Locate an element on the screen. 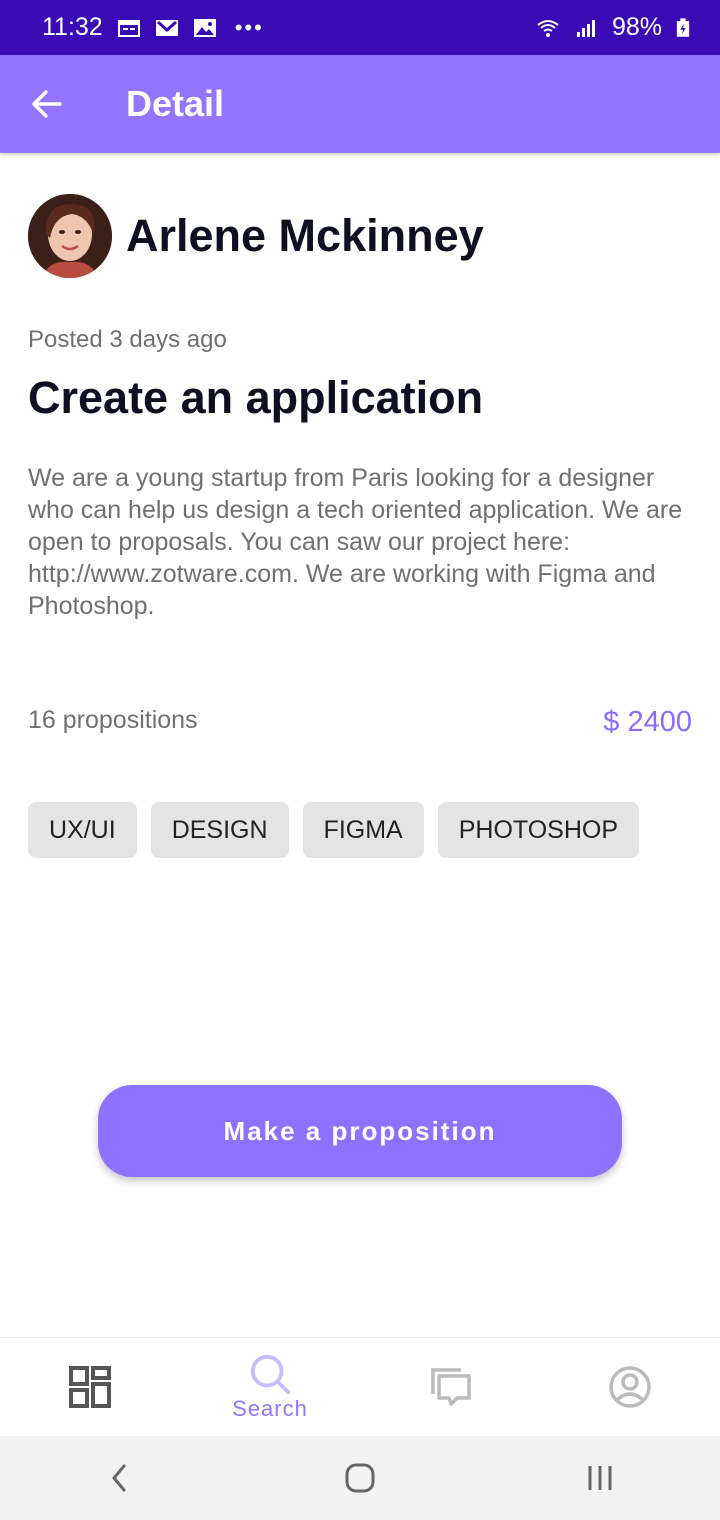 The image size is (720, 1520). battery-percent: 98% is located at coordinates (636, 27).